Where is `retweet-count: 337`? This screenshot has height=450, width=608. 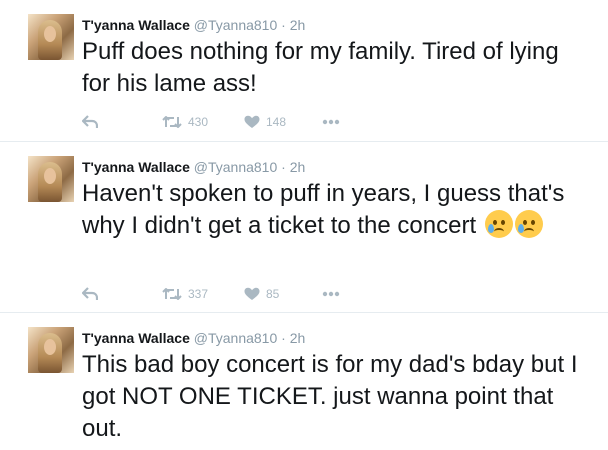
retweet-count: 337 is located at coordinates (198, 294).